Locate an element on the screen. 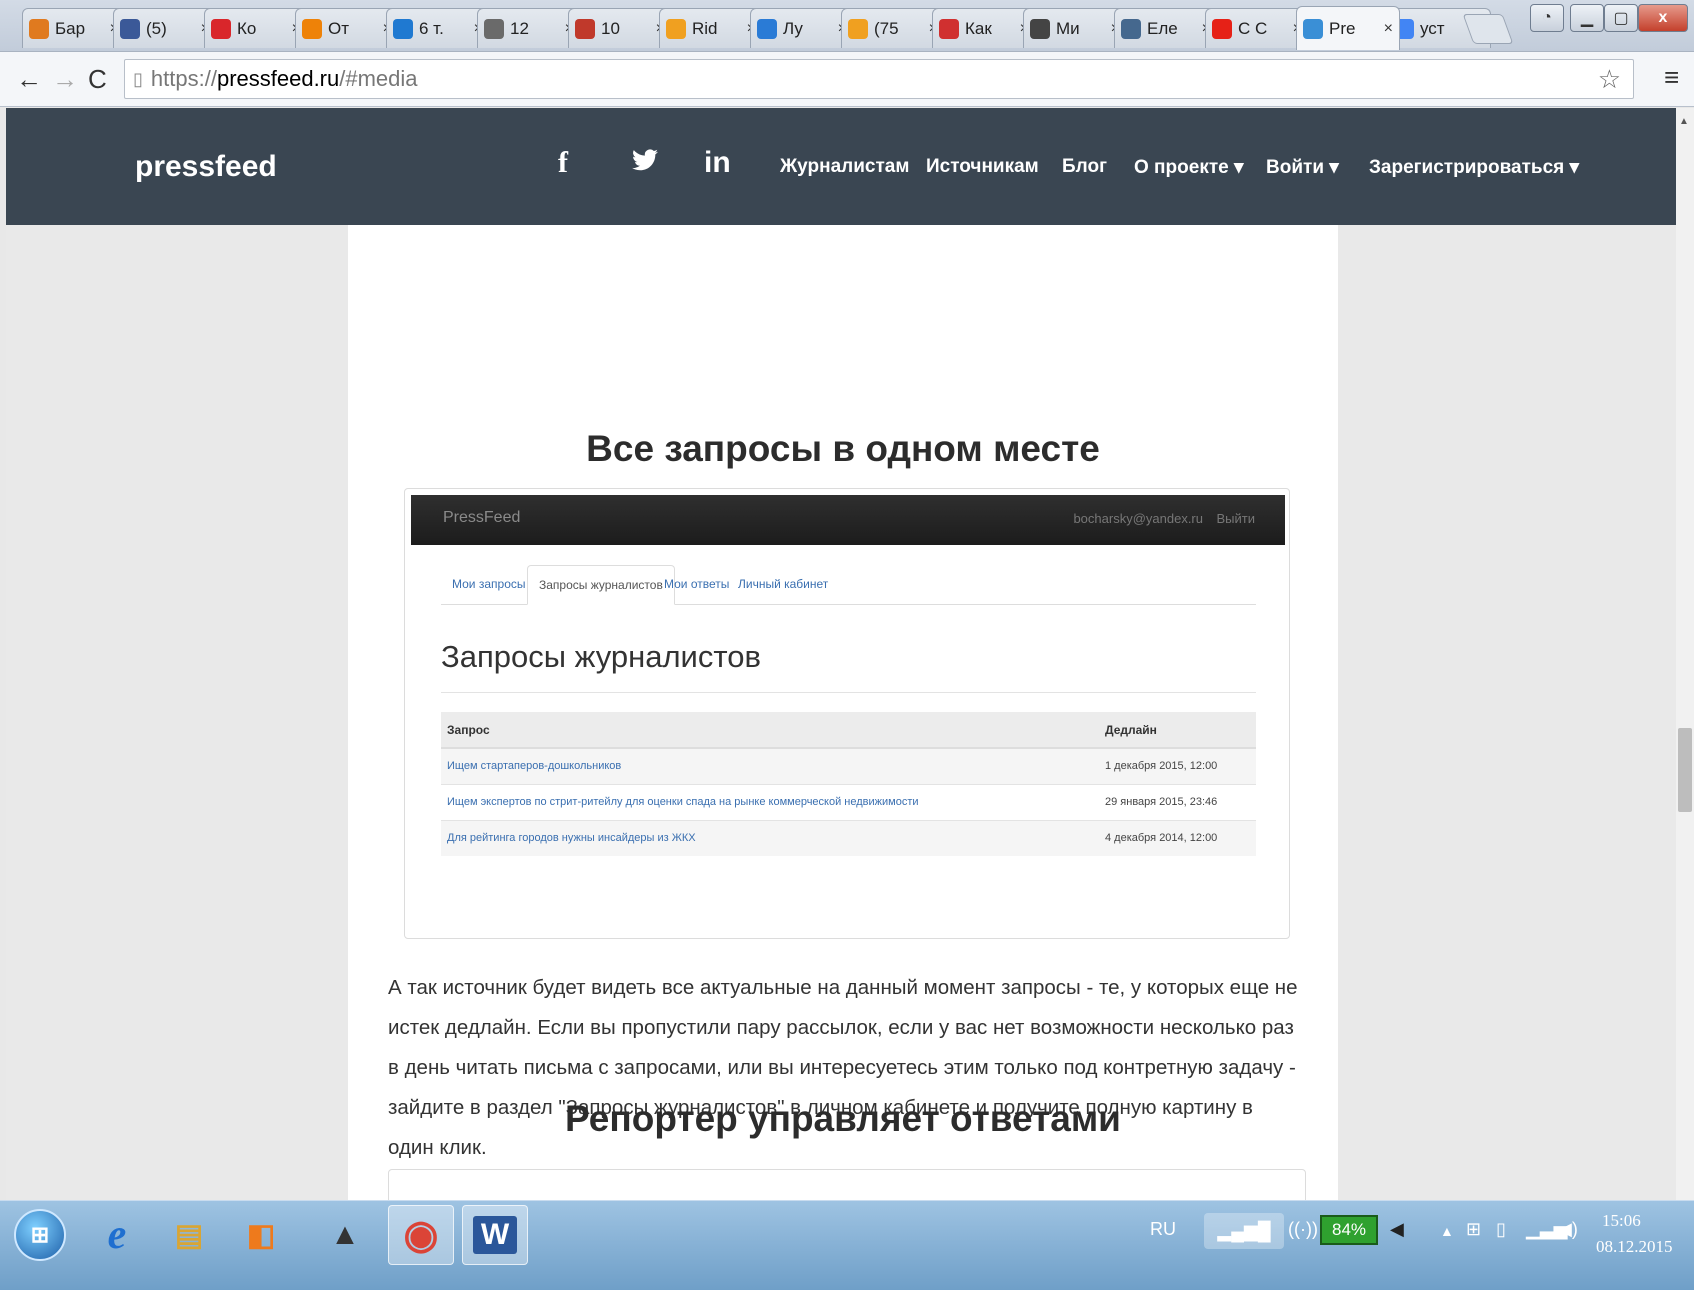 The image size is (1694, 1290). screenshot-logout: Выйти is located at coordinates (1236, 518).